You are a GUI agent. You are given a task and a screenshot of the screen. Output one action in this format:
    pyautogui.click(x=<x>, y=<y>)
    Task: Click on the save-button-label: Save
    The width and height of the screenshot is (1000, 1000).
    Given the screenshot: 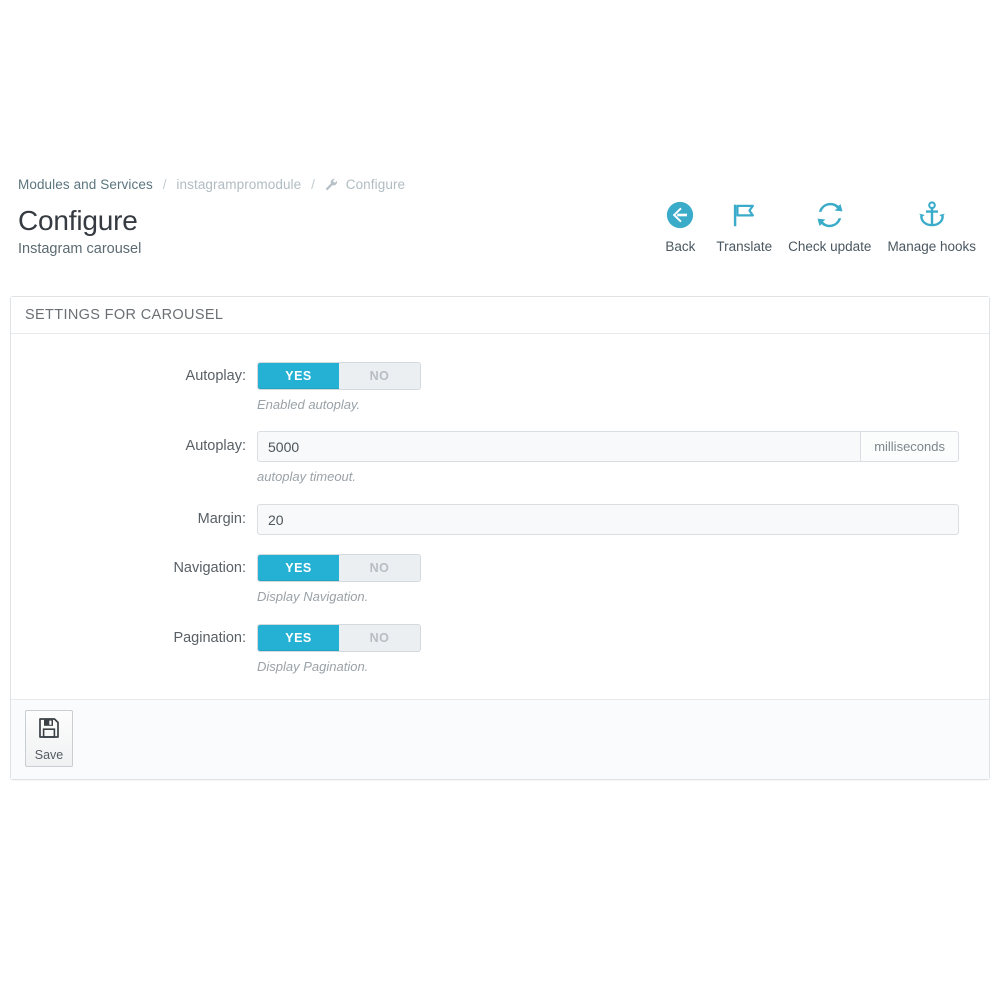 What is the action you would take?
    pyautogui.click(x=49, y=755)
    